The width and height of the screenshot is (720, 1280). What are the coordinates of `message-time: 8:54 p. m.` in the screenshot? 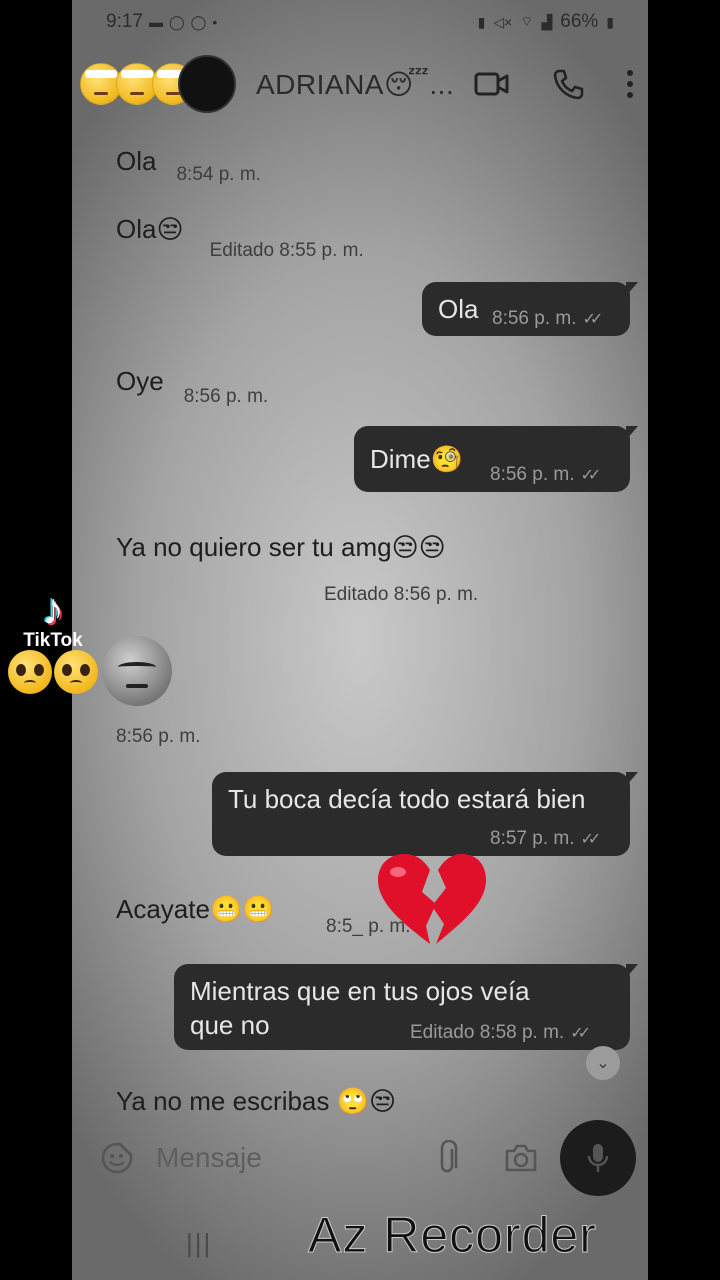 It's located at (218, 174).